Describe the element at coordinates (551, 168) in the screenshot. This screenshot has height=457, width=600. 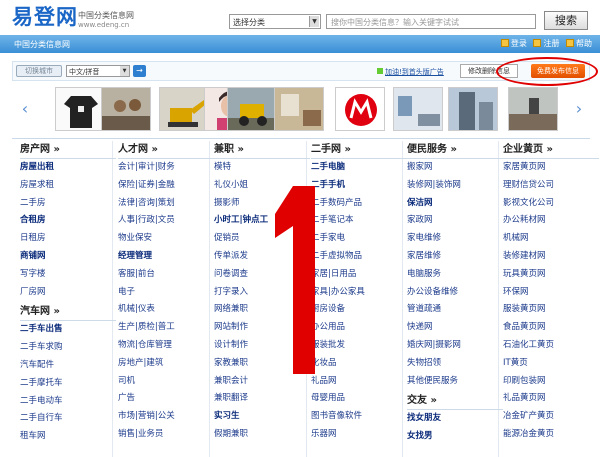
I see `category-link: 家居黄页网` at that location.